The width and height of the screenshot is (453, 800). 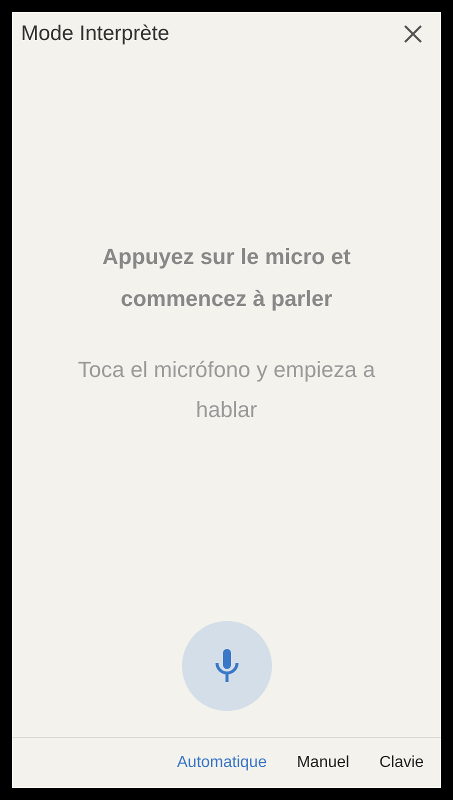 What do you see at coordinates (226, 666) in the screenshot?
I see `microphone-icon` at bounding box center [226, 666].